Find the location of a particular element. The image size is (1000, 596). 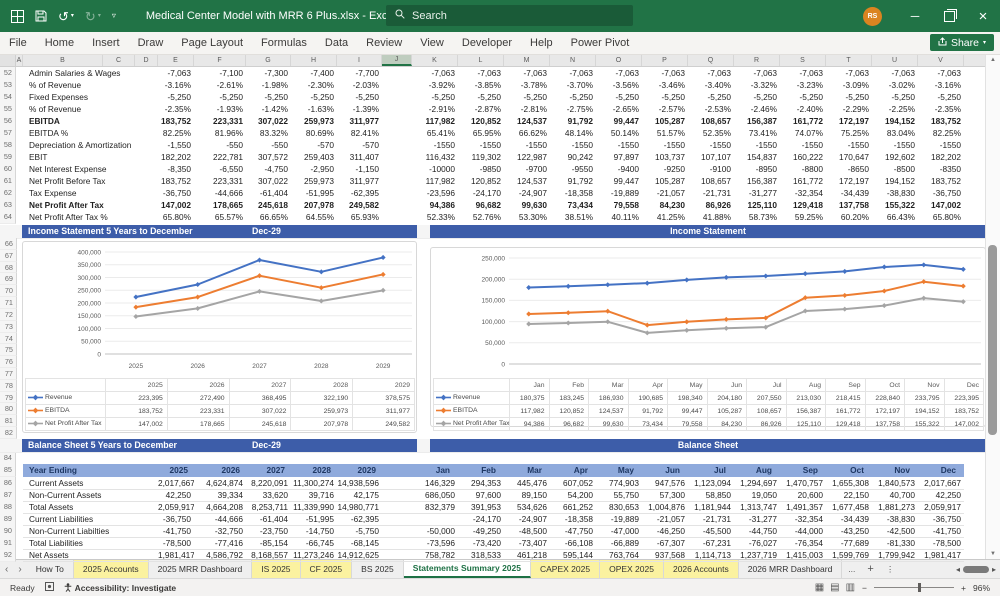

row-header: 77 is located at coordinates (8, 374).